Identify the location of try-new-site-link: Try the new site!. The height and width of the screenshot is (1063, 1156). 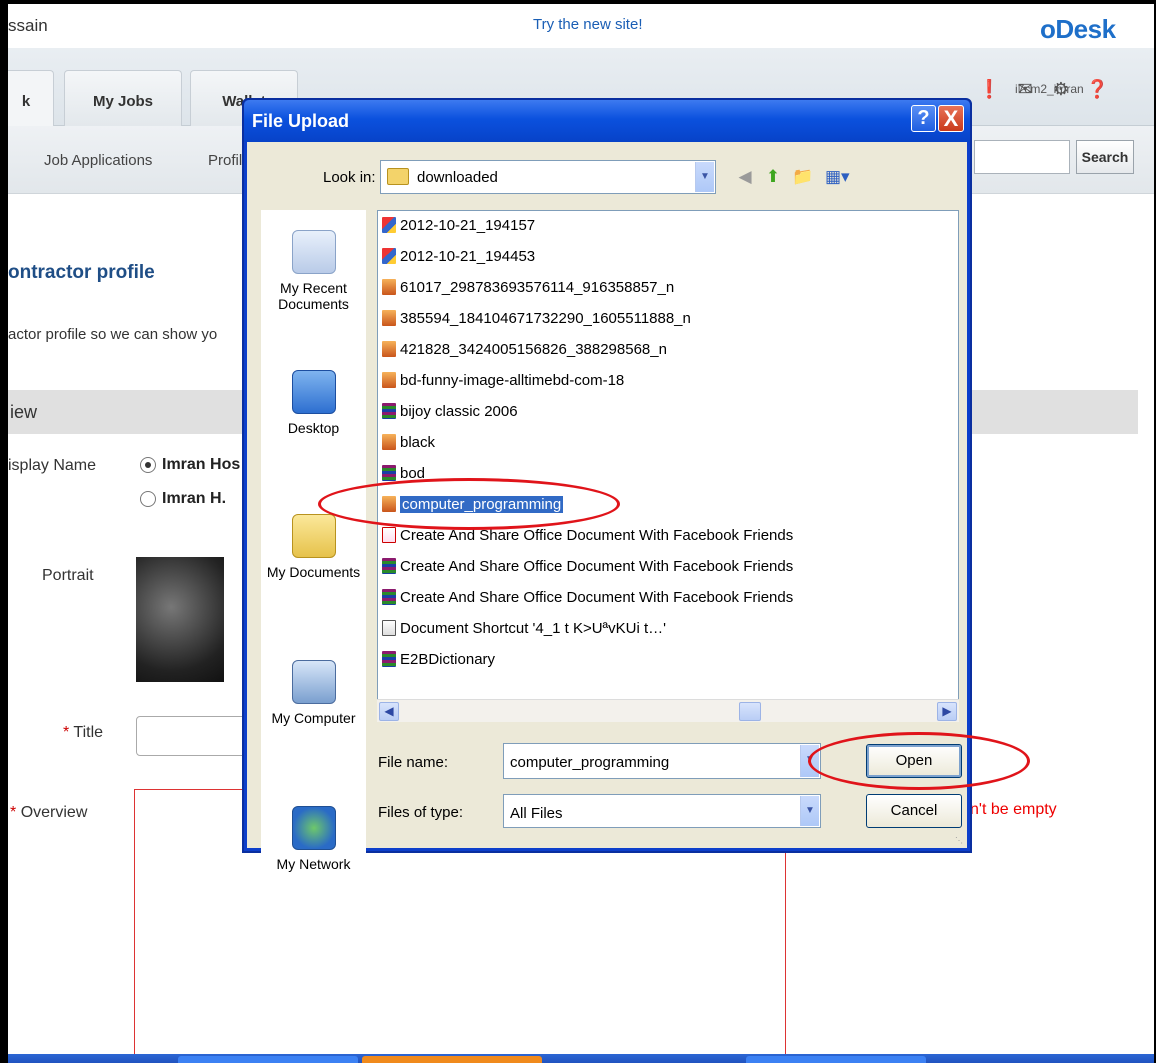
(587, 24).